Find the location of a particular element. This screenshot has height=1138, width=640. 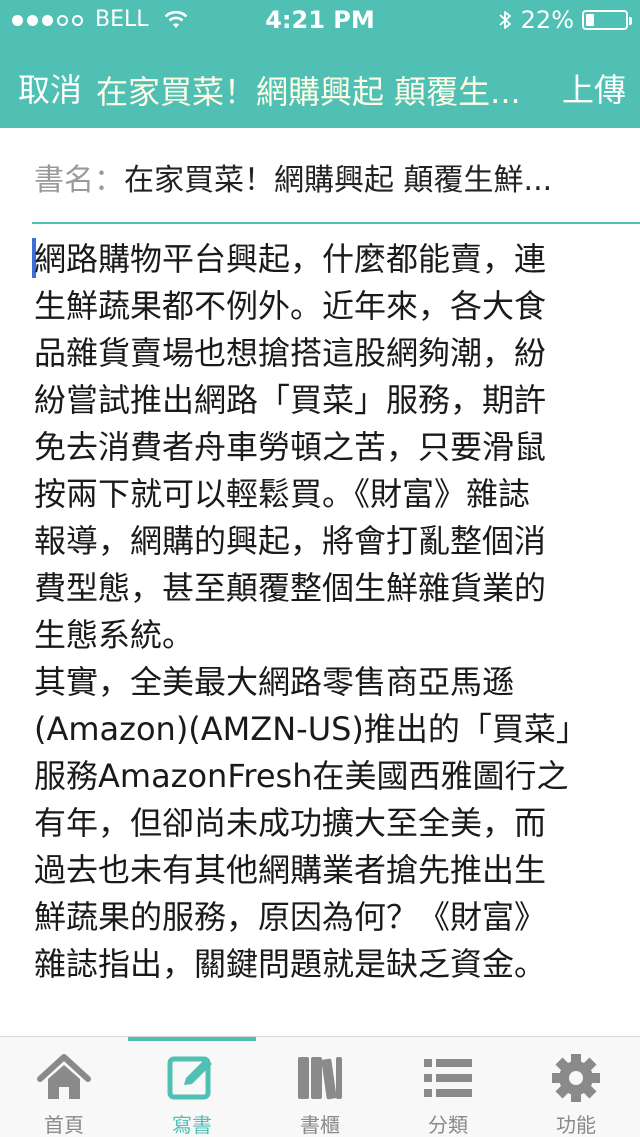

battery-nub is located at coordinates (630, 21).